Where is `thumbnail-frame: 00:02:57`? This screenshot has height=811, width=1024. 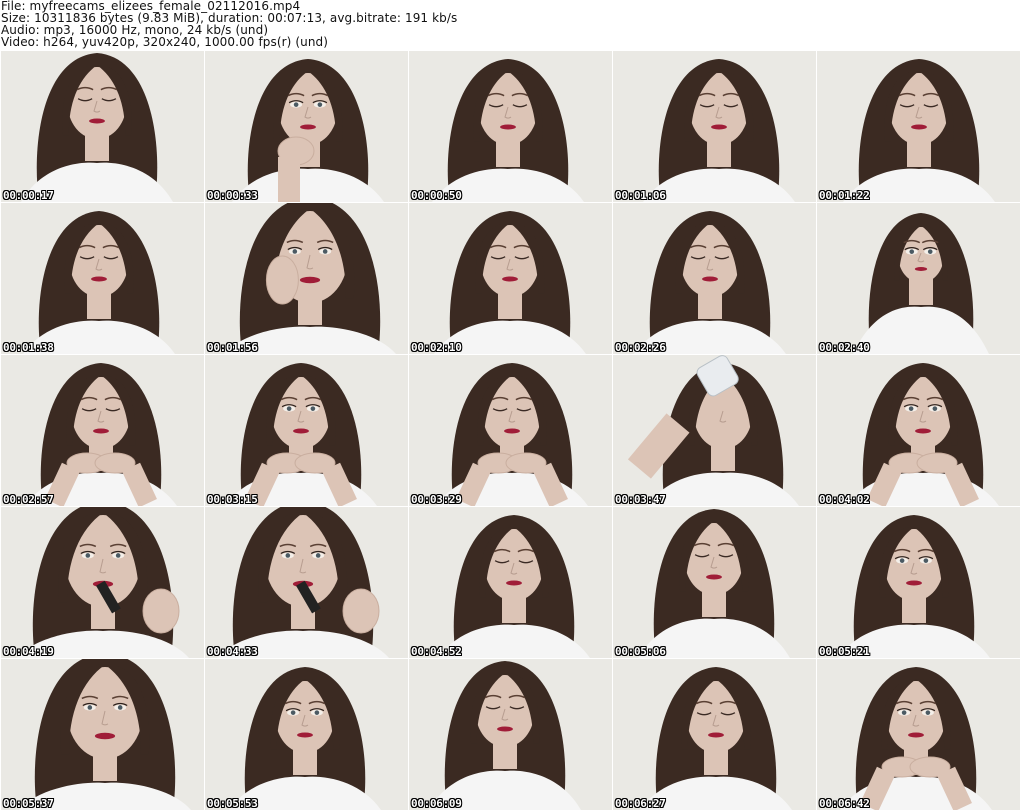 thumbnail-frame: 00:02:57 is located at coordinates (102, 430).